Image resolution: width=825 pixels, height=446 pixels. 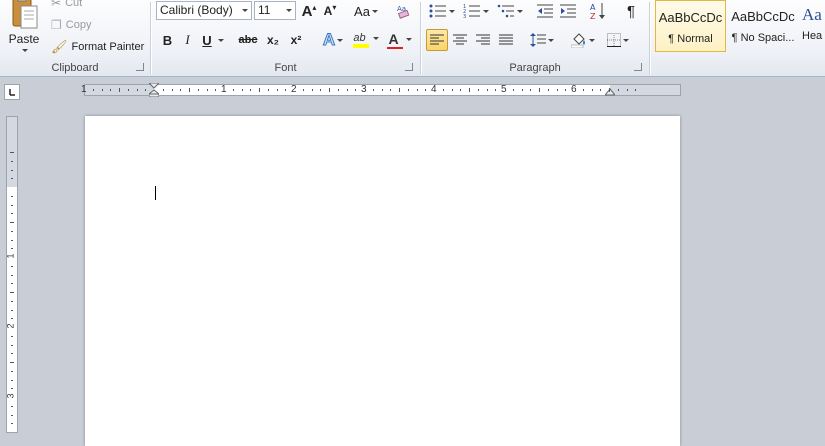 What do you see at coordinates (403, 11) in the screenshot?
I see `clear-formatting-button: Aa` at bounding box center [403, 11].